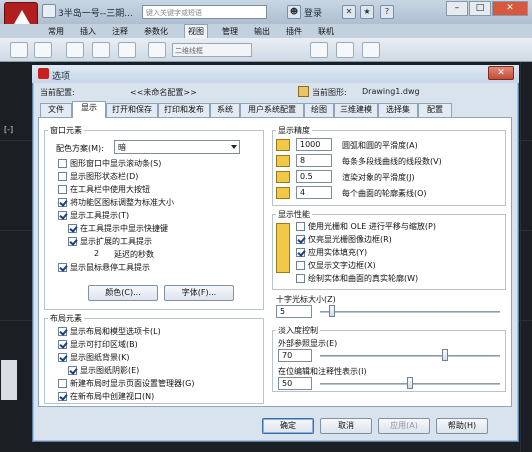  I want to click on cb-create-viewport-label: 在新布局中创建视口(N), so click(112, 396).